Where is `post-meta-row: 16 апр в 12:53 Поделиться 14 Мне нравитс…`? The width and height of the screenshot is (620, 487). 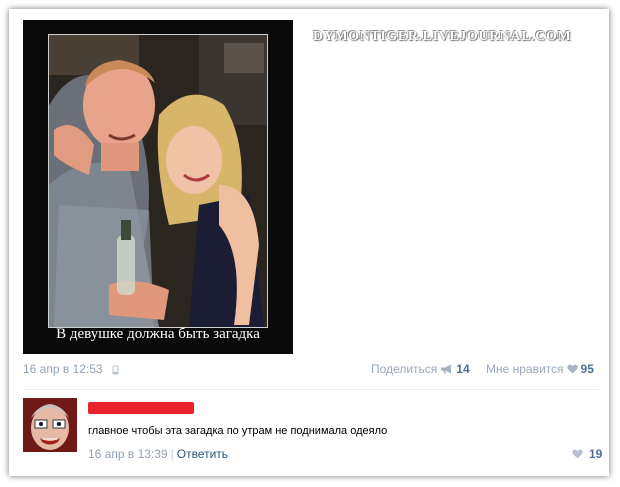 post-meta-row: 16 апр в 12:53 Поделиться 14 Мне нравитс… is located at coordinates (311, 371).